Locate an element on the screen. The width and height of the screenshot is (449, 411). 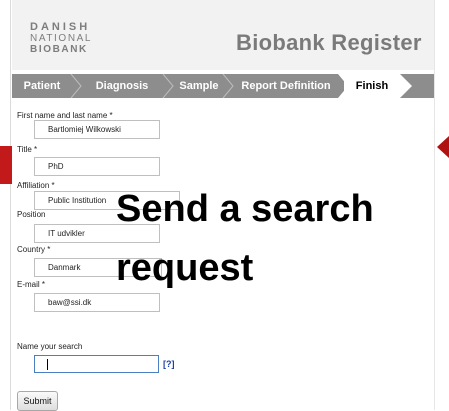
affiliation-value: Public Institution is located at coordinates (77, 200).